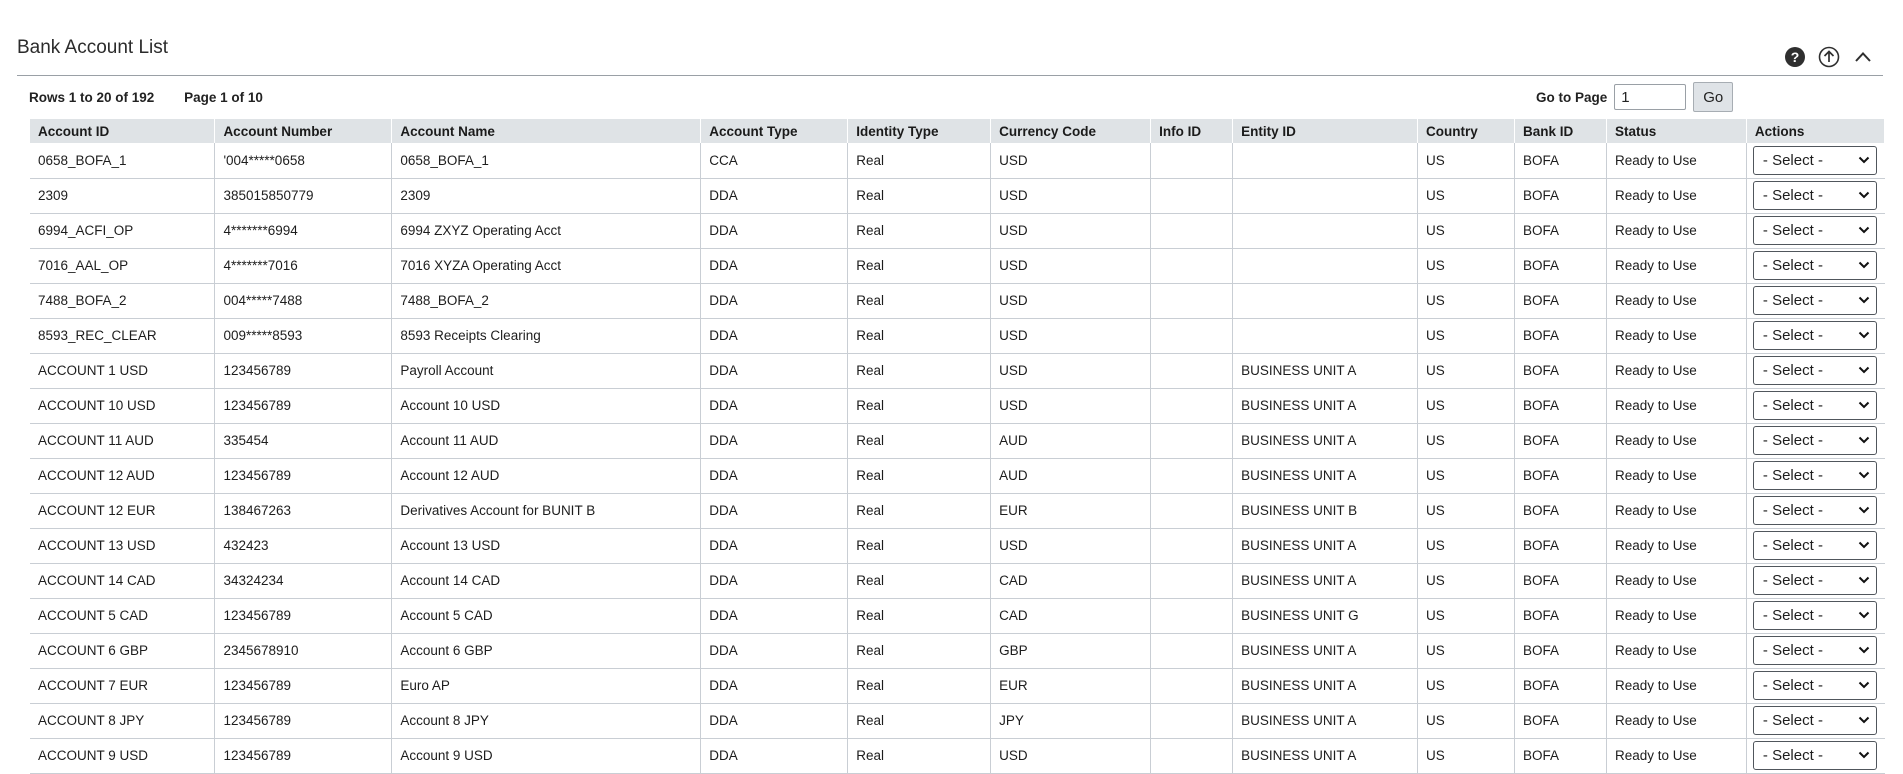 The height and width of the screenshot is (774, 1903). I want to click on header-icons: ?, so click(1829, 57).